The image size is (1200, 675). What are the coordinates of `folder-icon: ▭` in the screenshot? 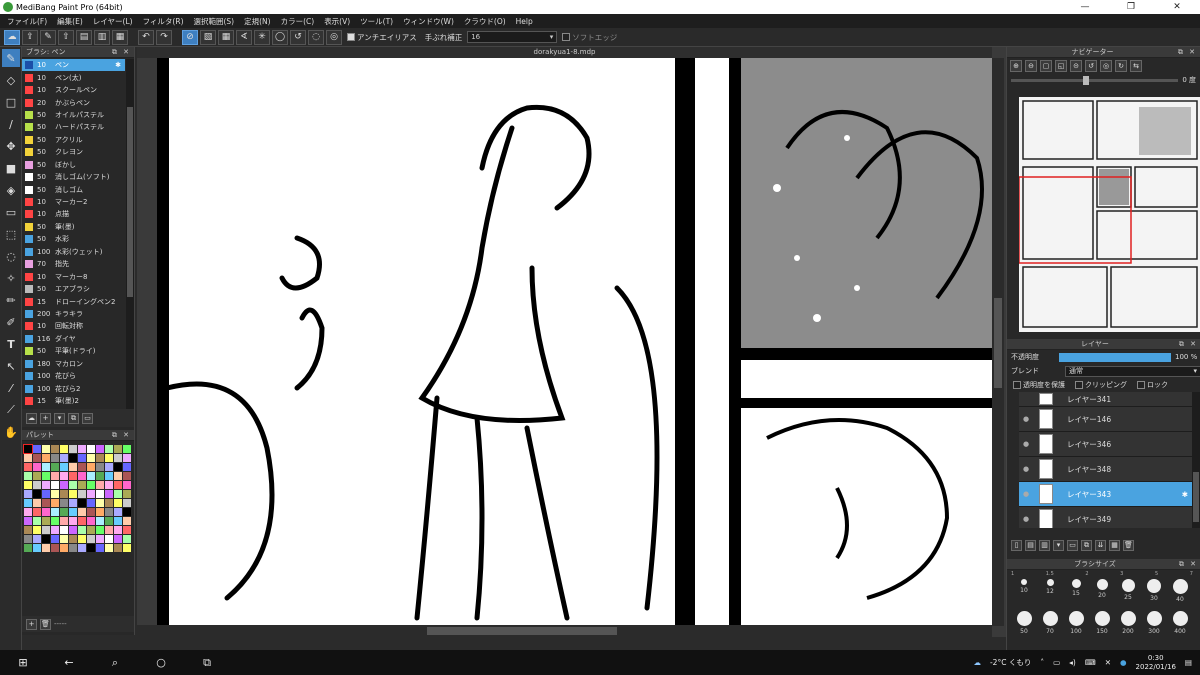 It's located at (87, 418).